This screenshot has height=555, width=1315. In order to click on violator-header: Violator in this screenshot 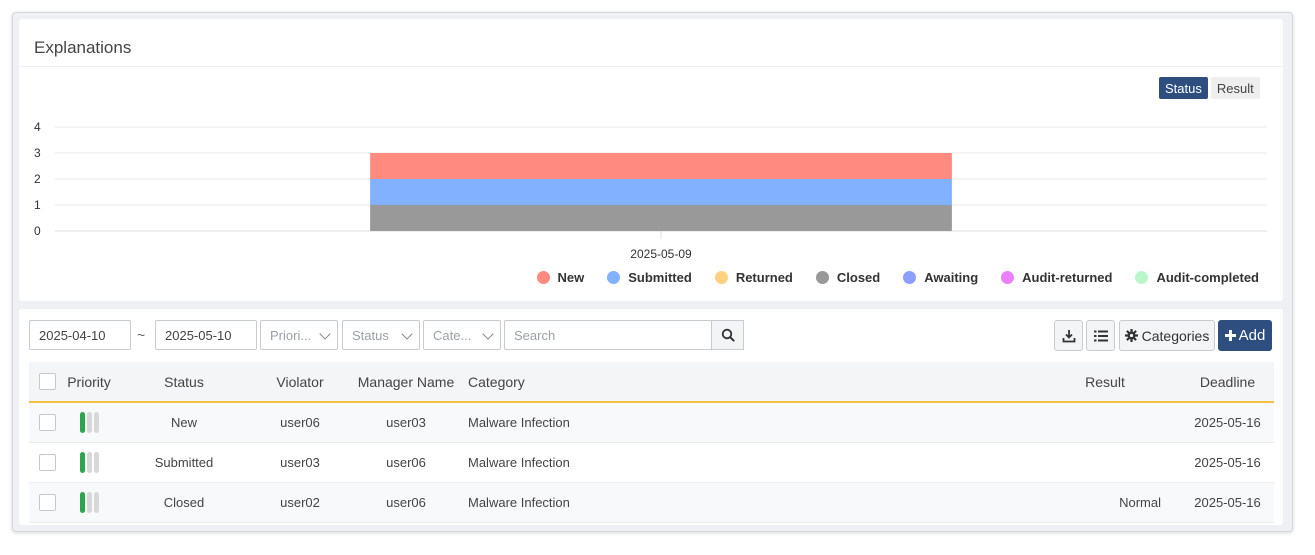, I will do `click(300, 382)`.